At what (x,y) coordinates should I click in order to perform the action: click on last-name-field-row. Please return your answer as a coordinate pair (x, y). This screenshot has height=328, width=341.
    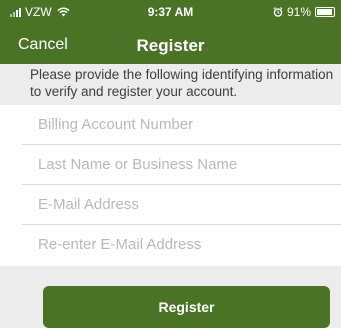
    Looking at the image, I should click on (181, 165).